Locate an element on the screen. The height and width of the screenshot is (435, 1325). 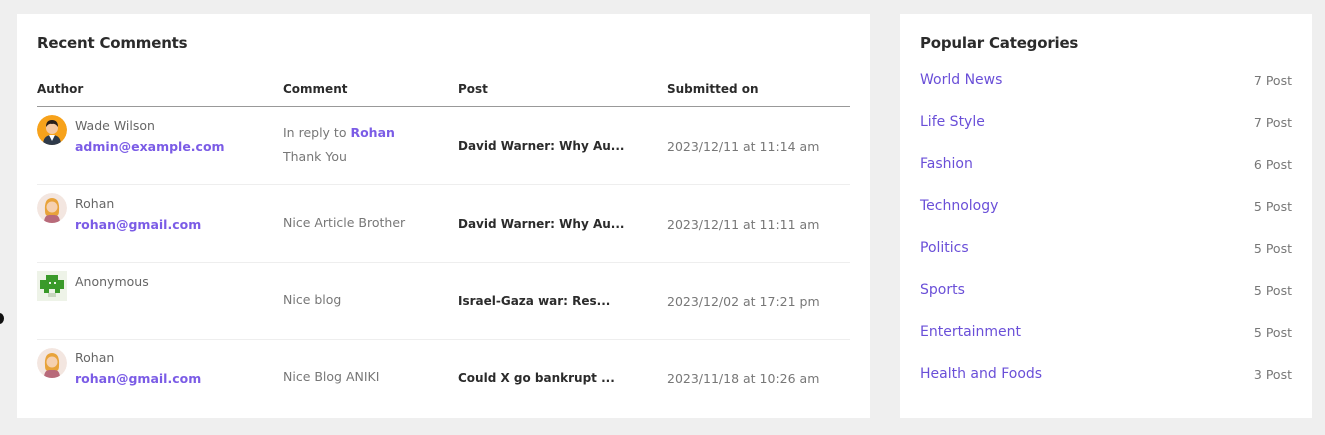
comment-author-name: Anonymous is located at coordinates (112, 281).